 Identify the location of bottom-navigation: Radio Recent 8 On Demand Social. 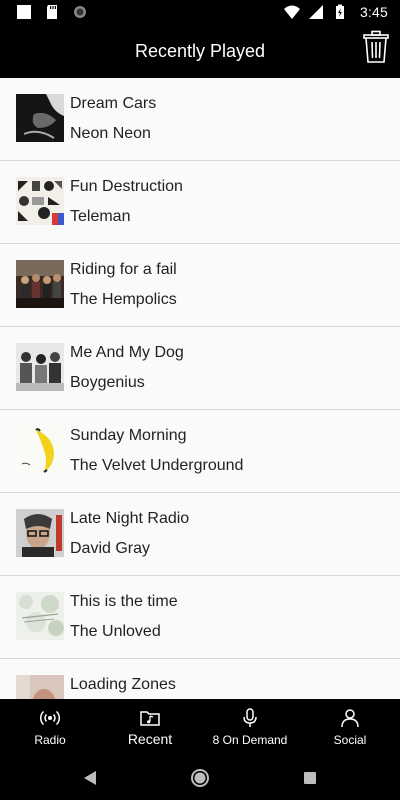
(200, 727).